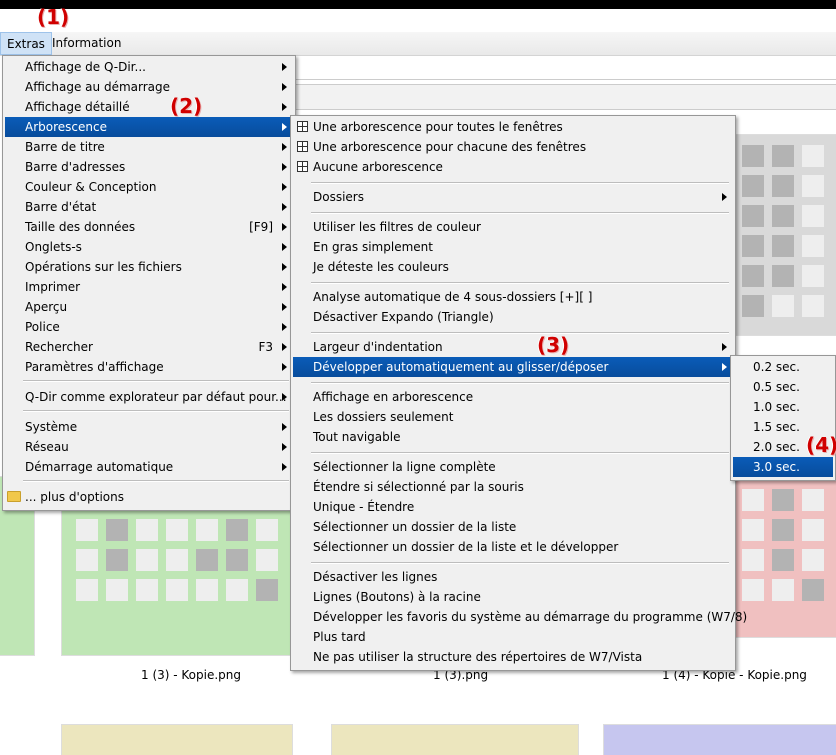 The image size is (836, 755). I want to click on menu-item-reseau: Réseau, so click(149, 447).